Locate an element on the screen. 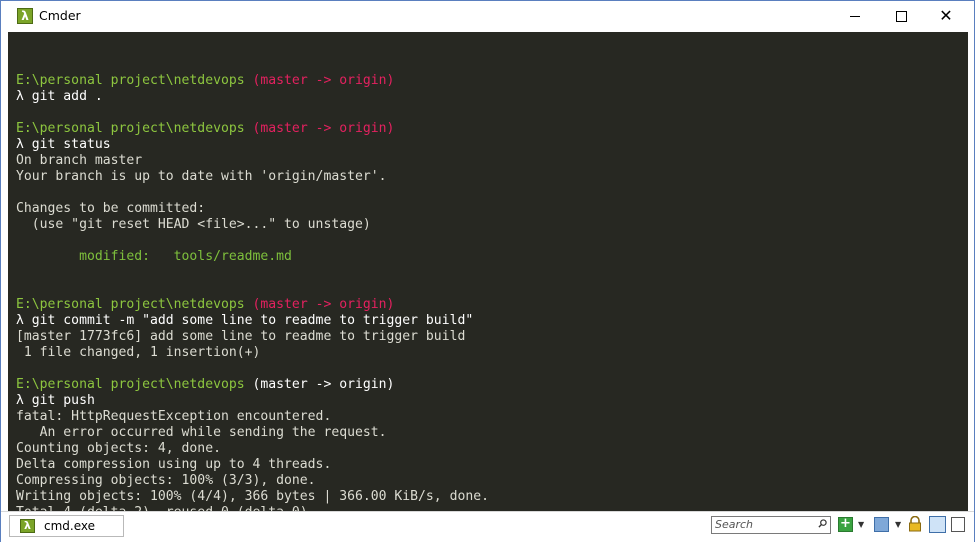  console-line: 1 file changed, 1 insertion(+) is located at coordinates (252, 353).